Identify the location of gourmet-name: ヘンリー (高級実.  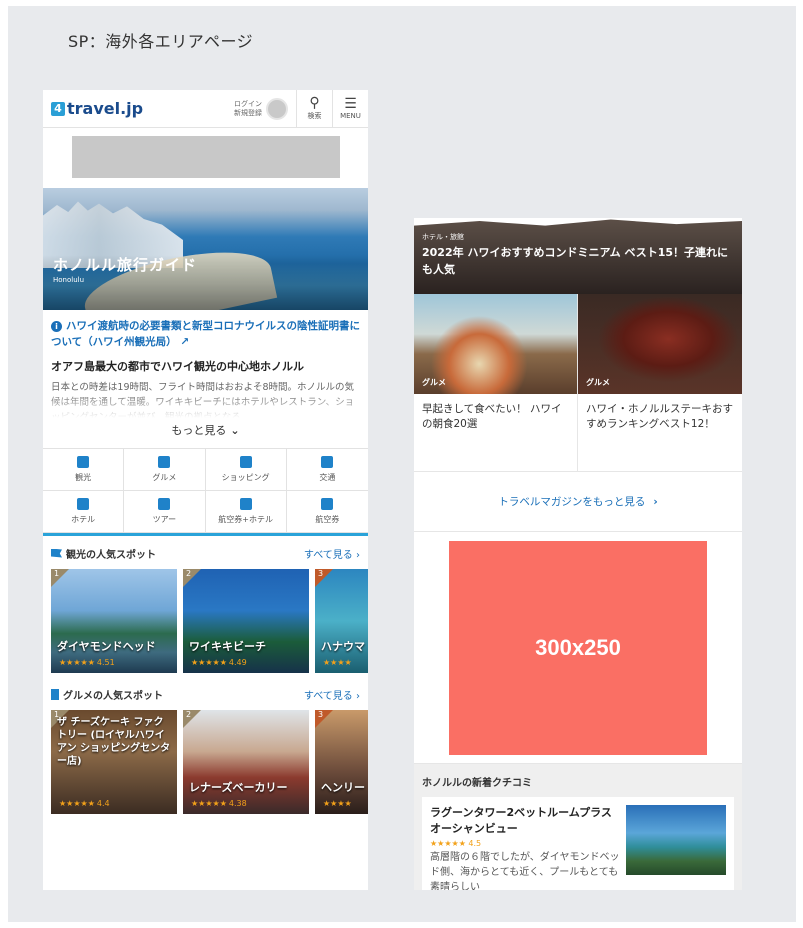
(344, 787).